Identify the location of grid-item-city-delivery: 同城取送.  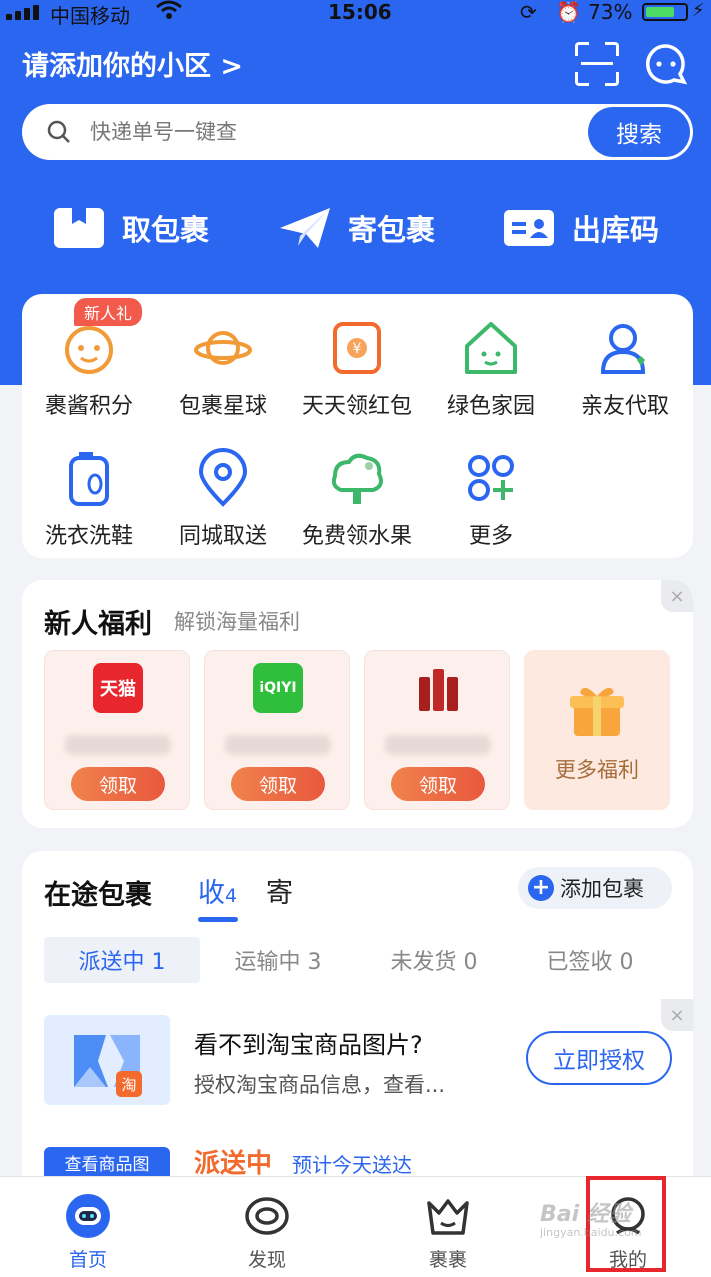
(223, 499).